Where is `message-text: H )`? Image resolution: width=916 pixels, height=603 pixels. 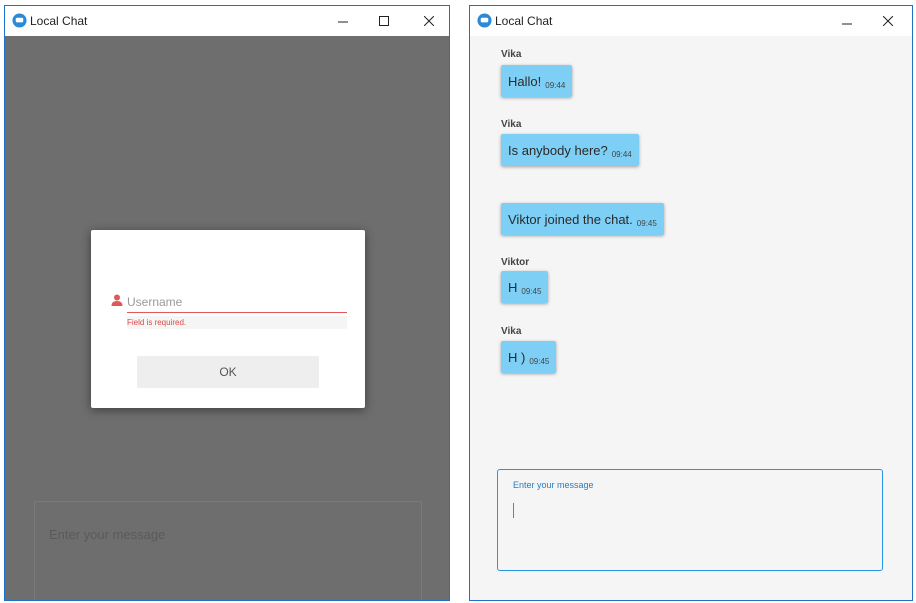
message-text: H ) is located at coordinates (517, 357).